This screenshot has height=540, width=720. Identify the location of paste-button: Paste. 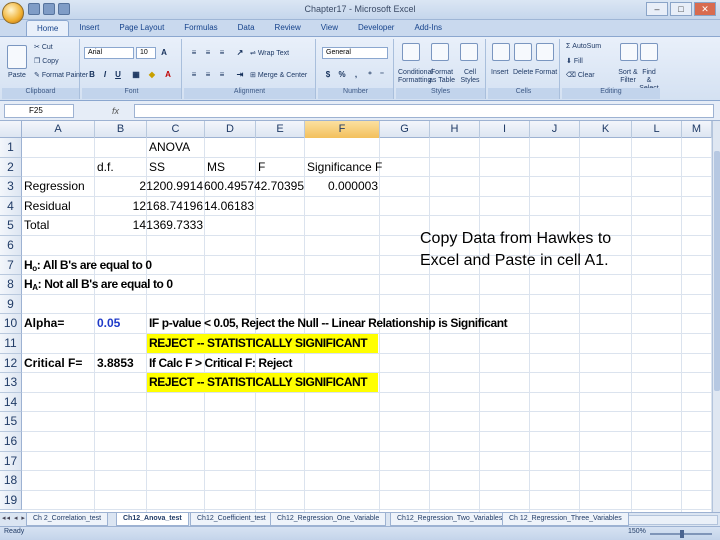
(17, 75).